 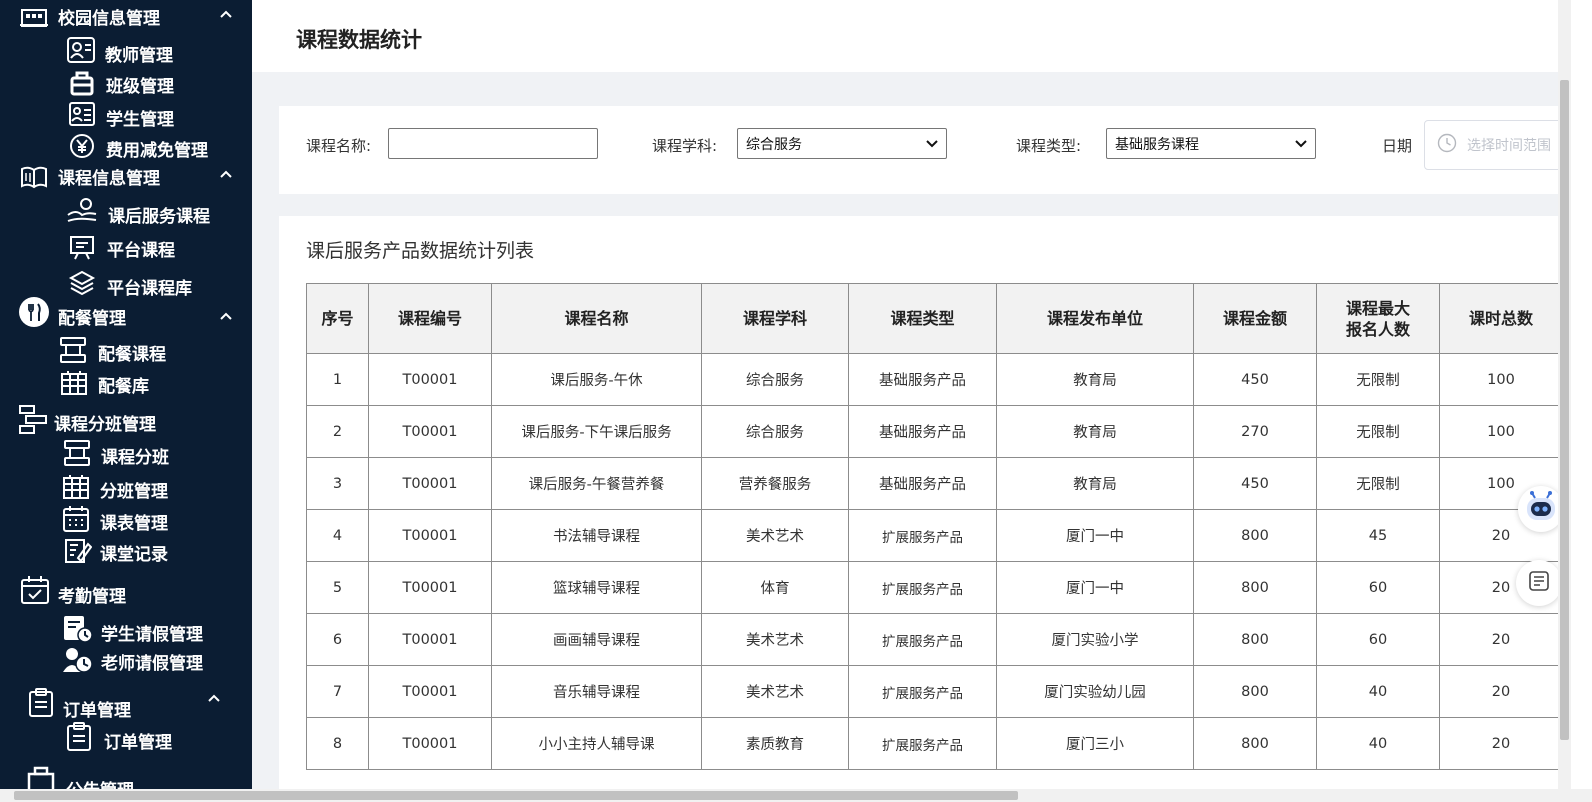 I want to click on sidebar-item-label: 课程信息管理, so click(x=109, y=179).